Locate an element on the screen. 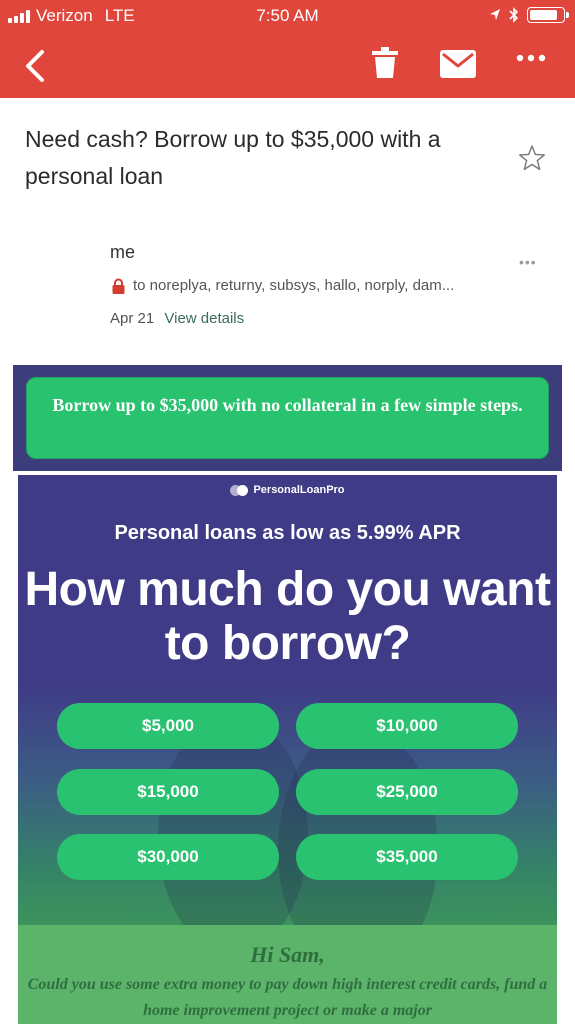 The image size is (575, 1024). brand-name: PersonalLoanPro is located at coordinates (299, 490).